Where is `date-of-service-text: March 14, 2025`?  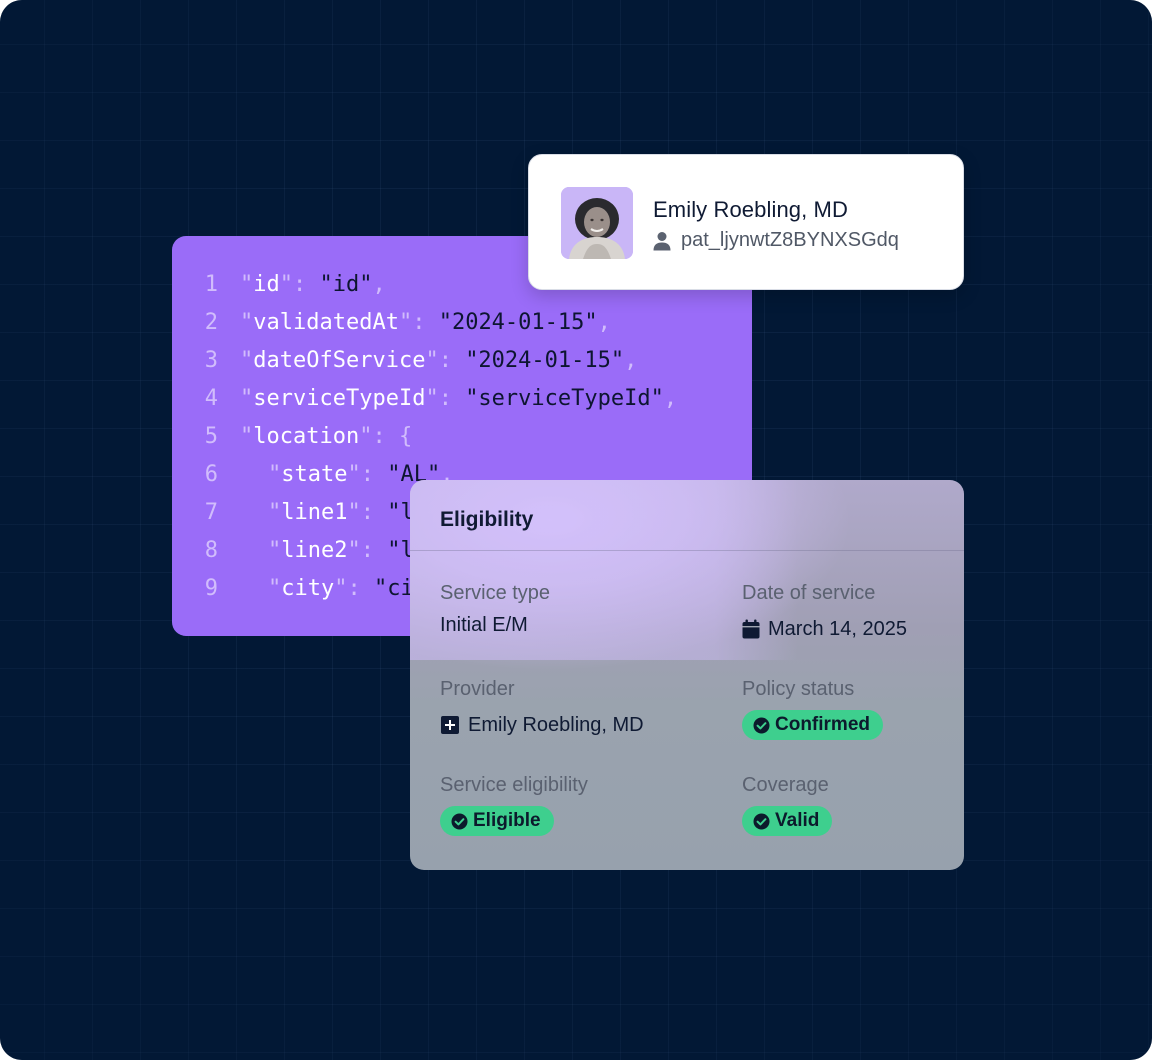
date-of-service-text: March 14, 2025 is located at coordinates (837, 628).